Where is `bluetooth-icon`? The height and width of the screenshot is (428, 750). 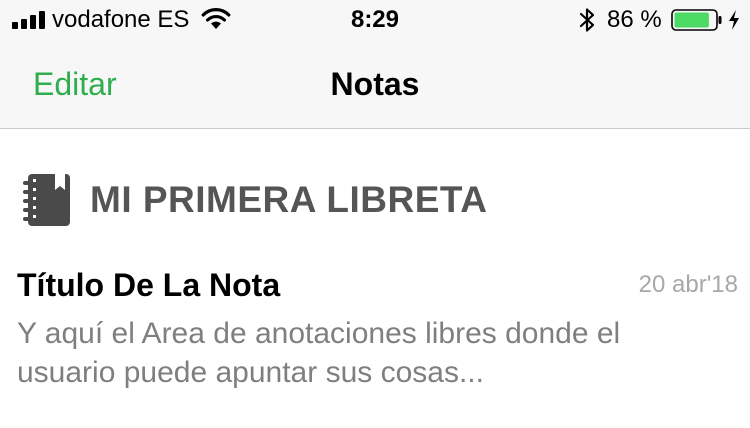 bluetooth-icon is located at coordinates (587, 20).